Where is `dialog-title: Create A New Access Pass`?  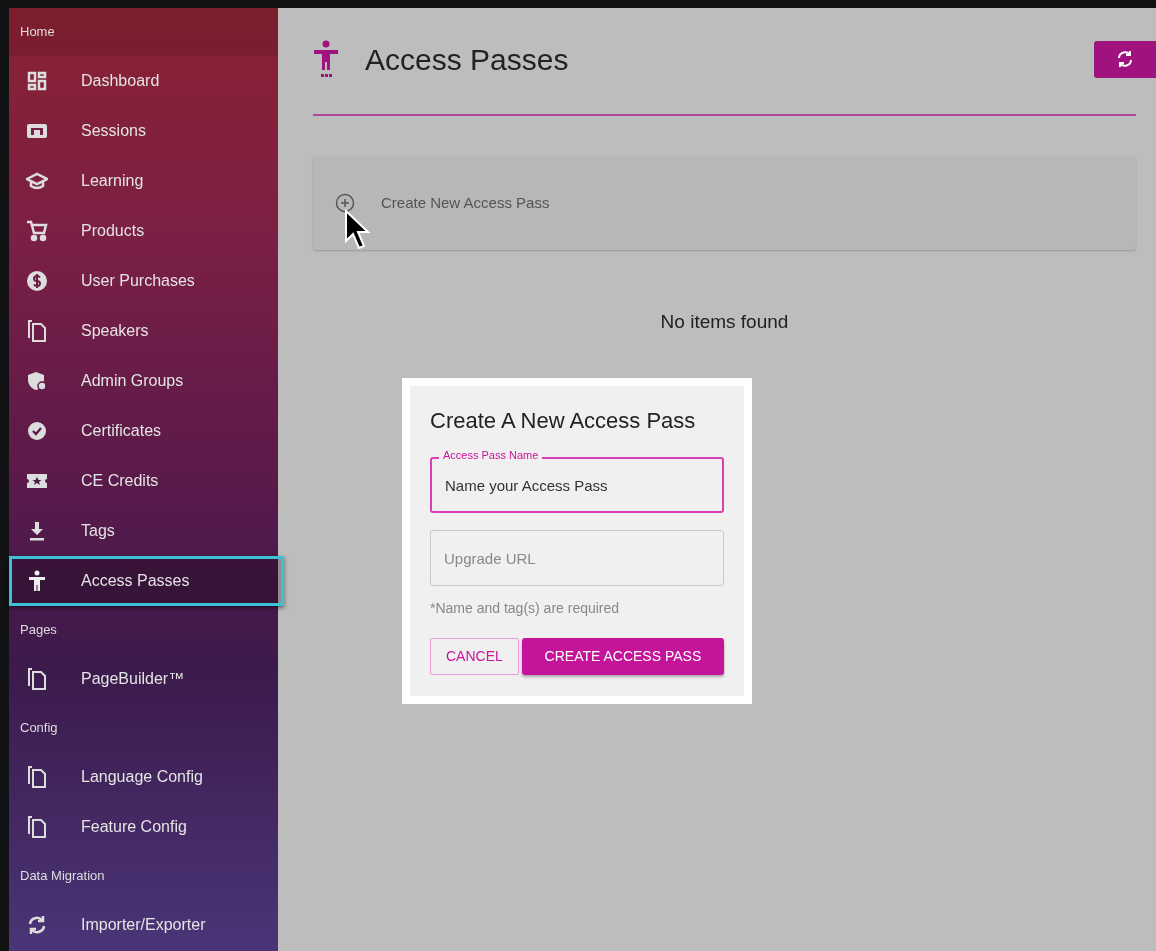
dialog-title: Create A New Access Pass is located at coordinates (563, 421).